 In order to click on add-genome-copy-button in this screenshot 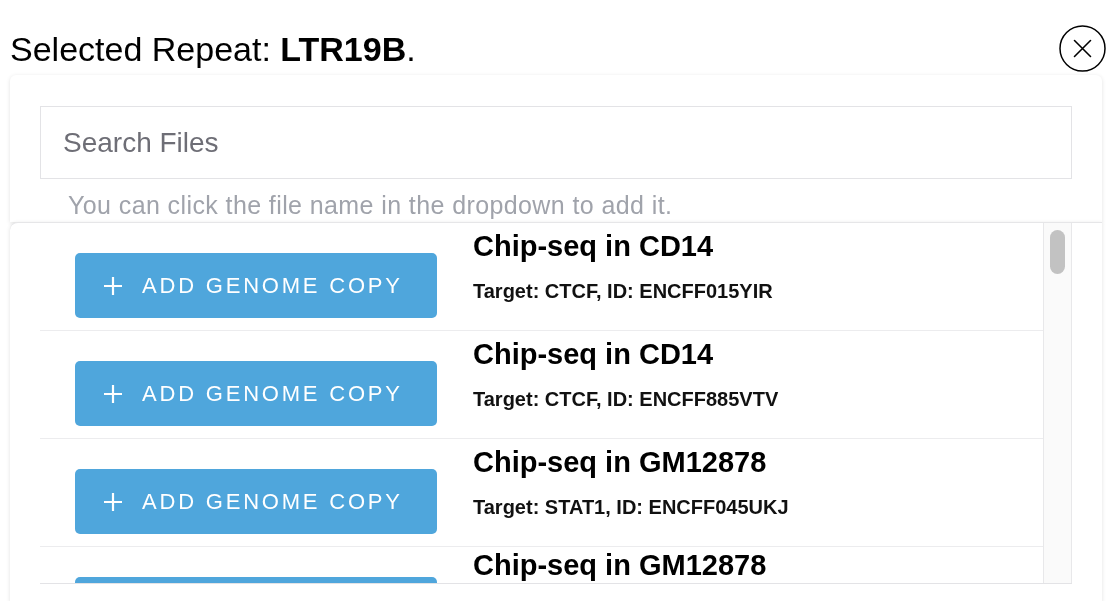, I will do `click(256, 580)`.